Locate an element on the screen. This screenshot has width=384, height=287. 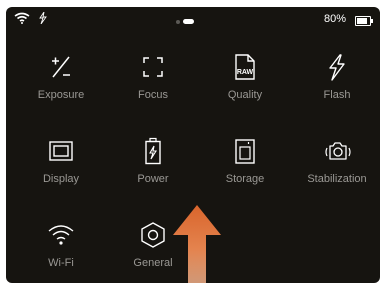
page-dot-active is located at coordinates (188, 21).